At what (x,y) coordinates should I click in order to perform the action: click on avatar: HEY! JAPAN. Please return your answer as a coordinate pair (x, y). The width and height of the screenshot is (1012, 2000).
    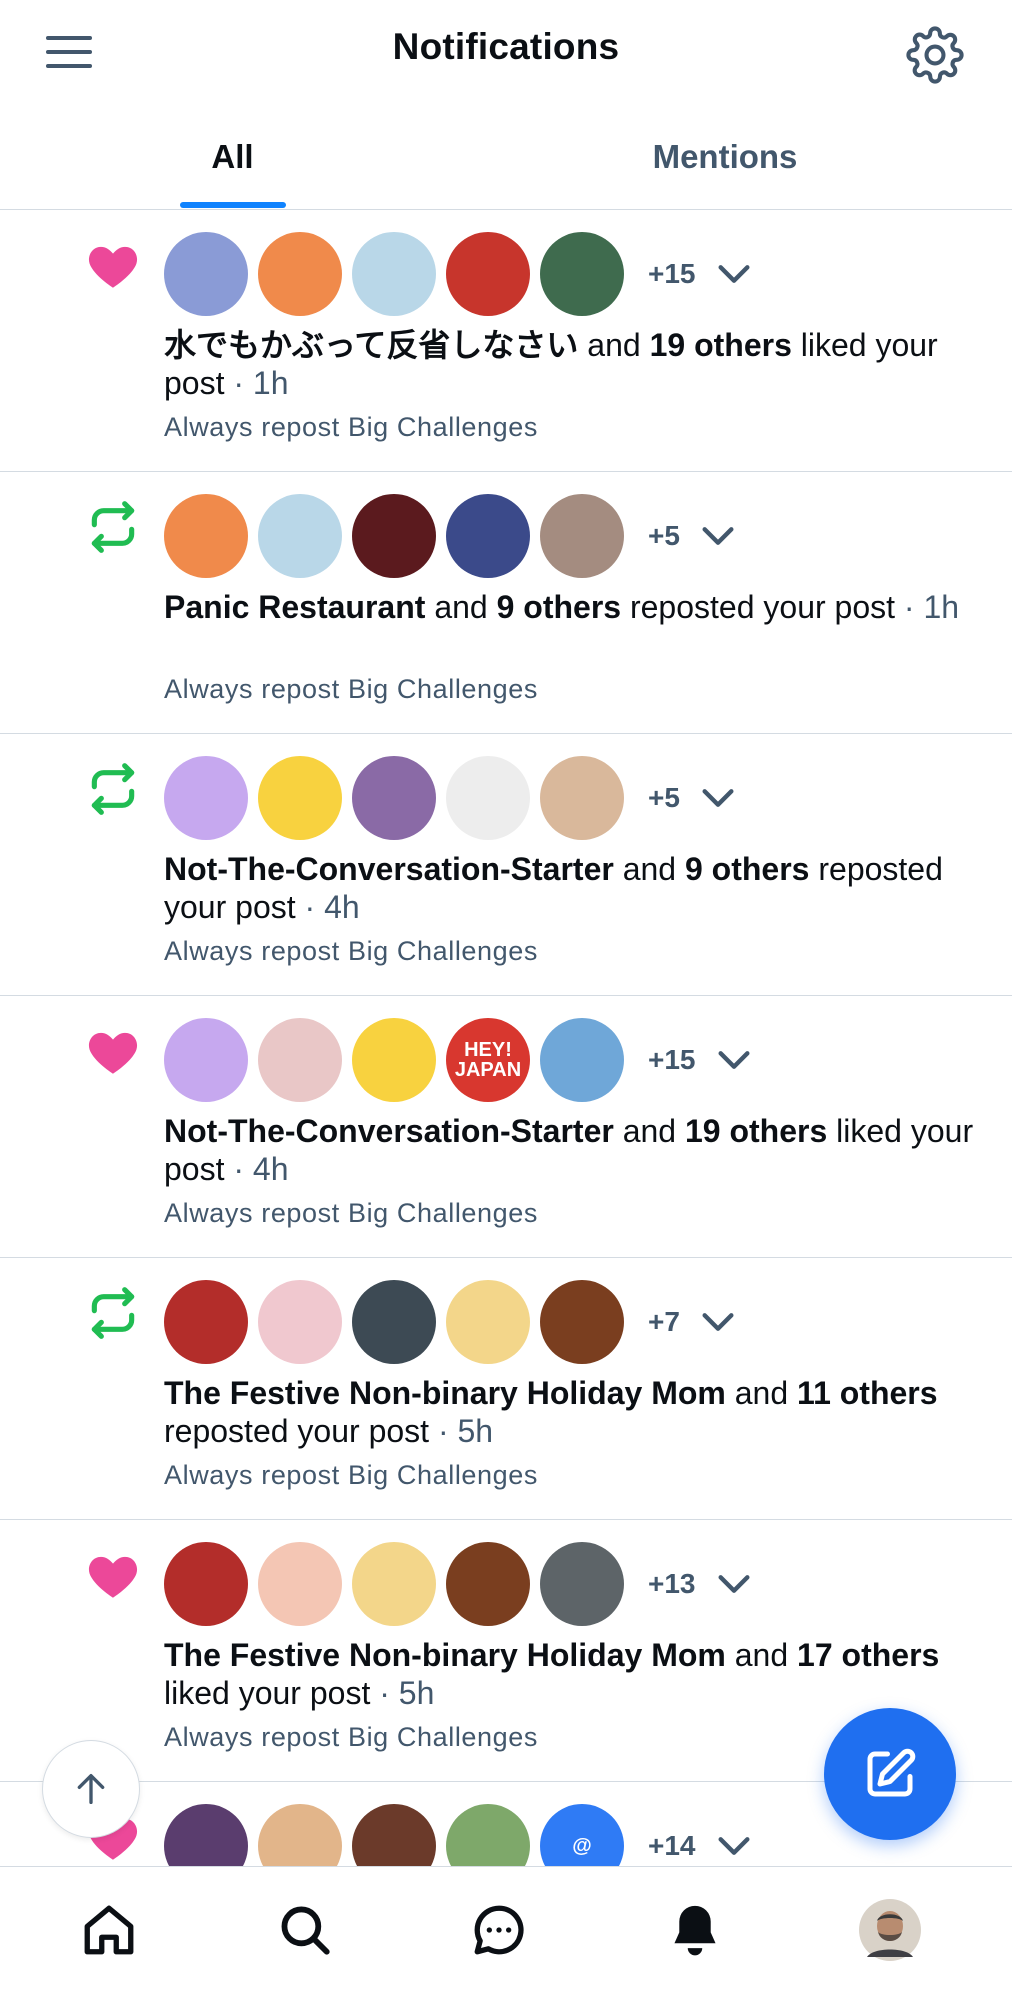
    Looking at the image, I should click on (488, 1060).